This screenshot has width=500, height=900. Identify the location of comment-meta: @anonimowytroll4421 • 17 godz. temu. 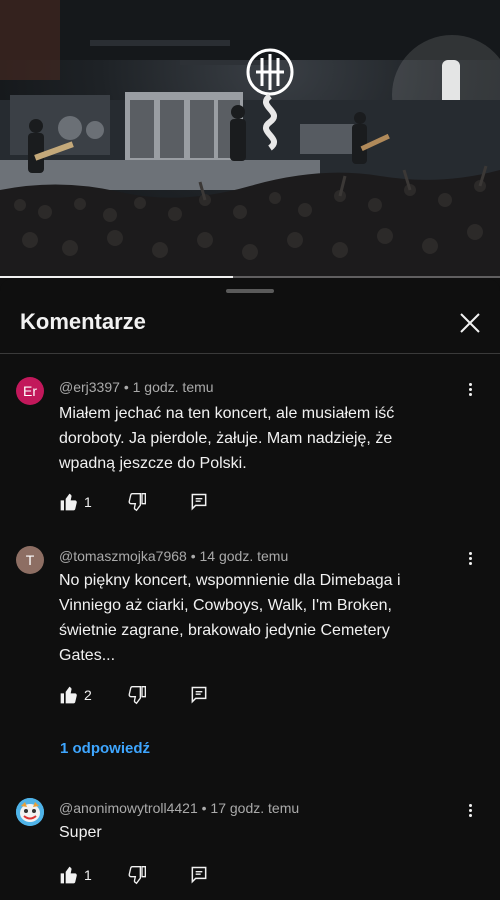
(179, 808).